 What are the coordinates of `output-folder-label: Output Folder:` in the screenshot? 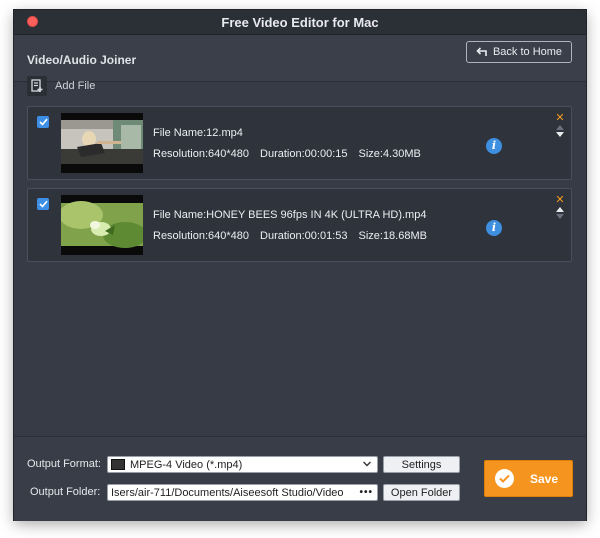 It's located at (65, 492).